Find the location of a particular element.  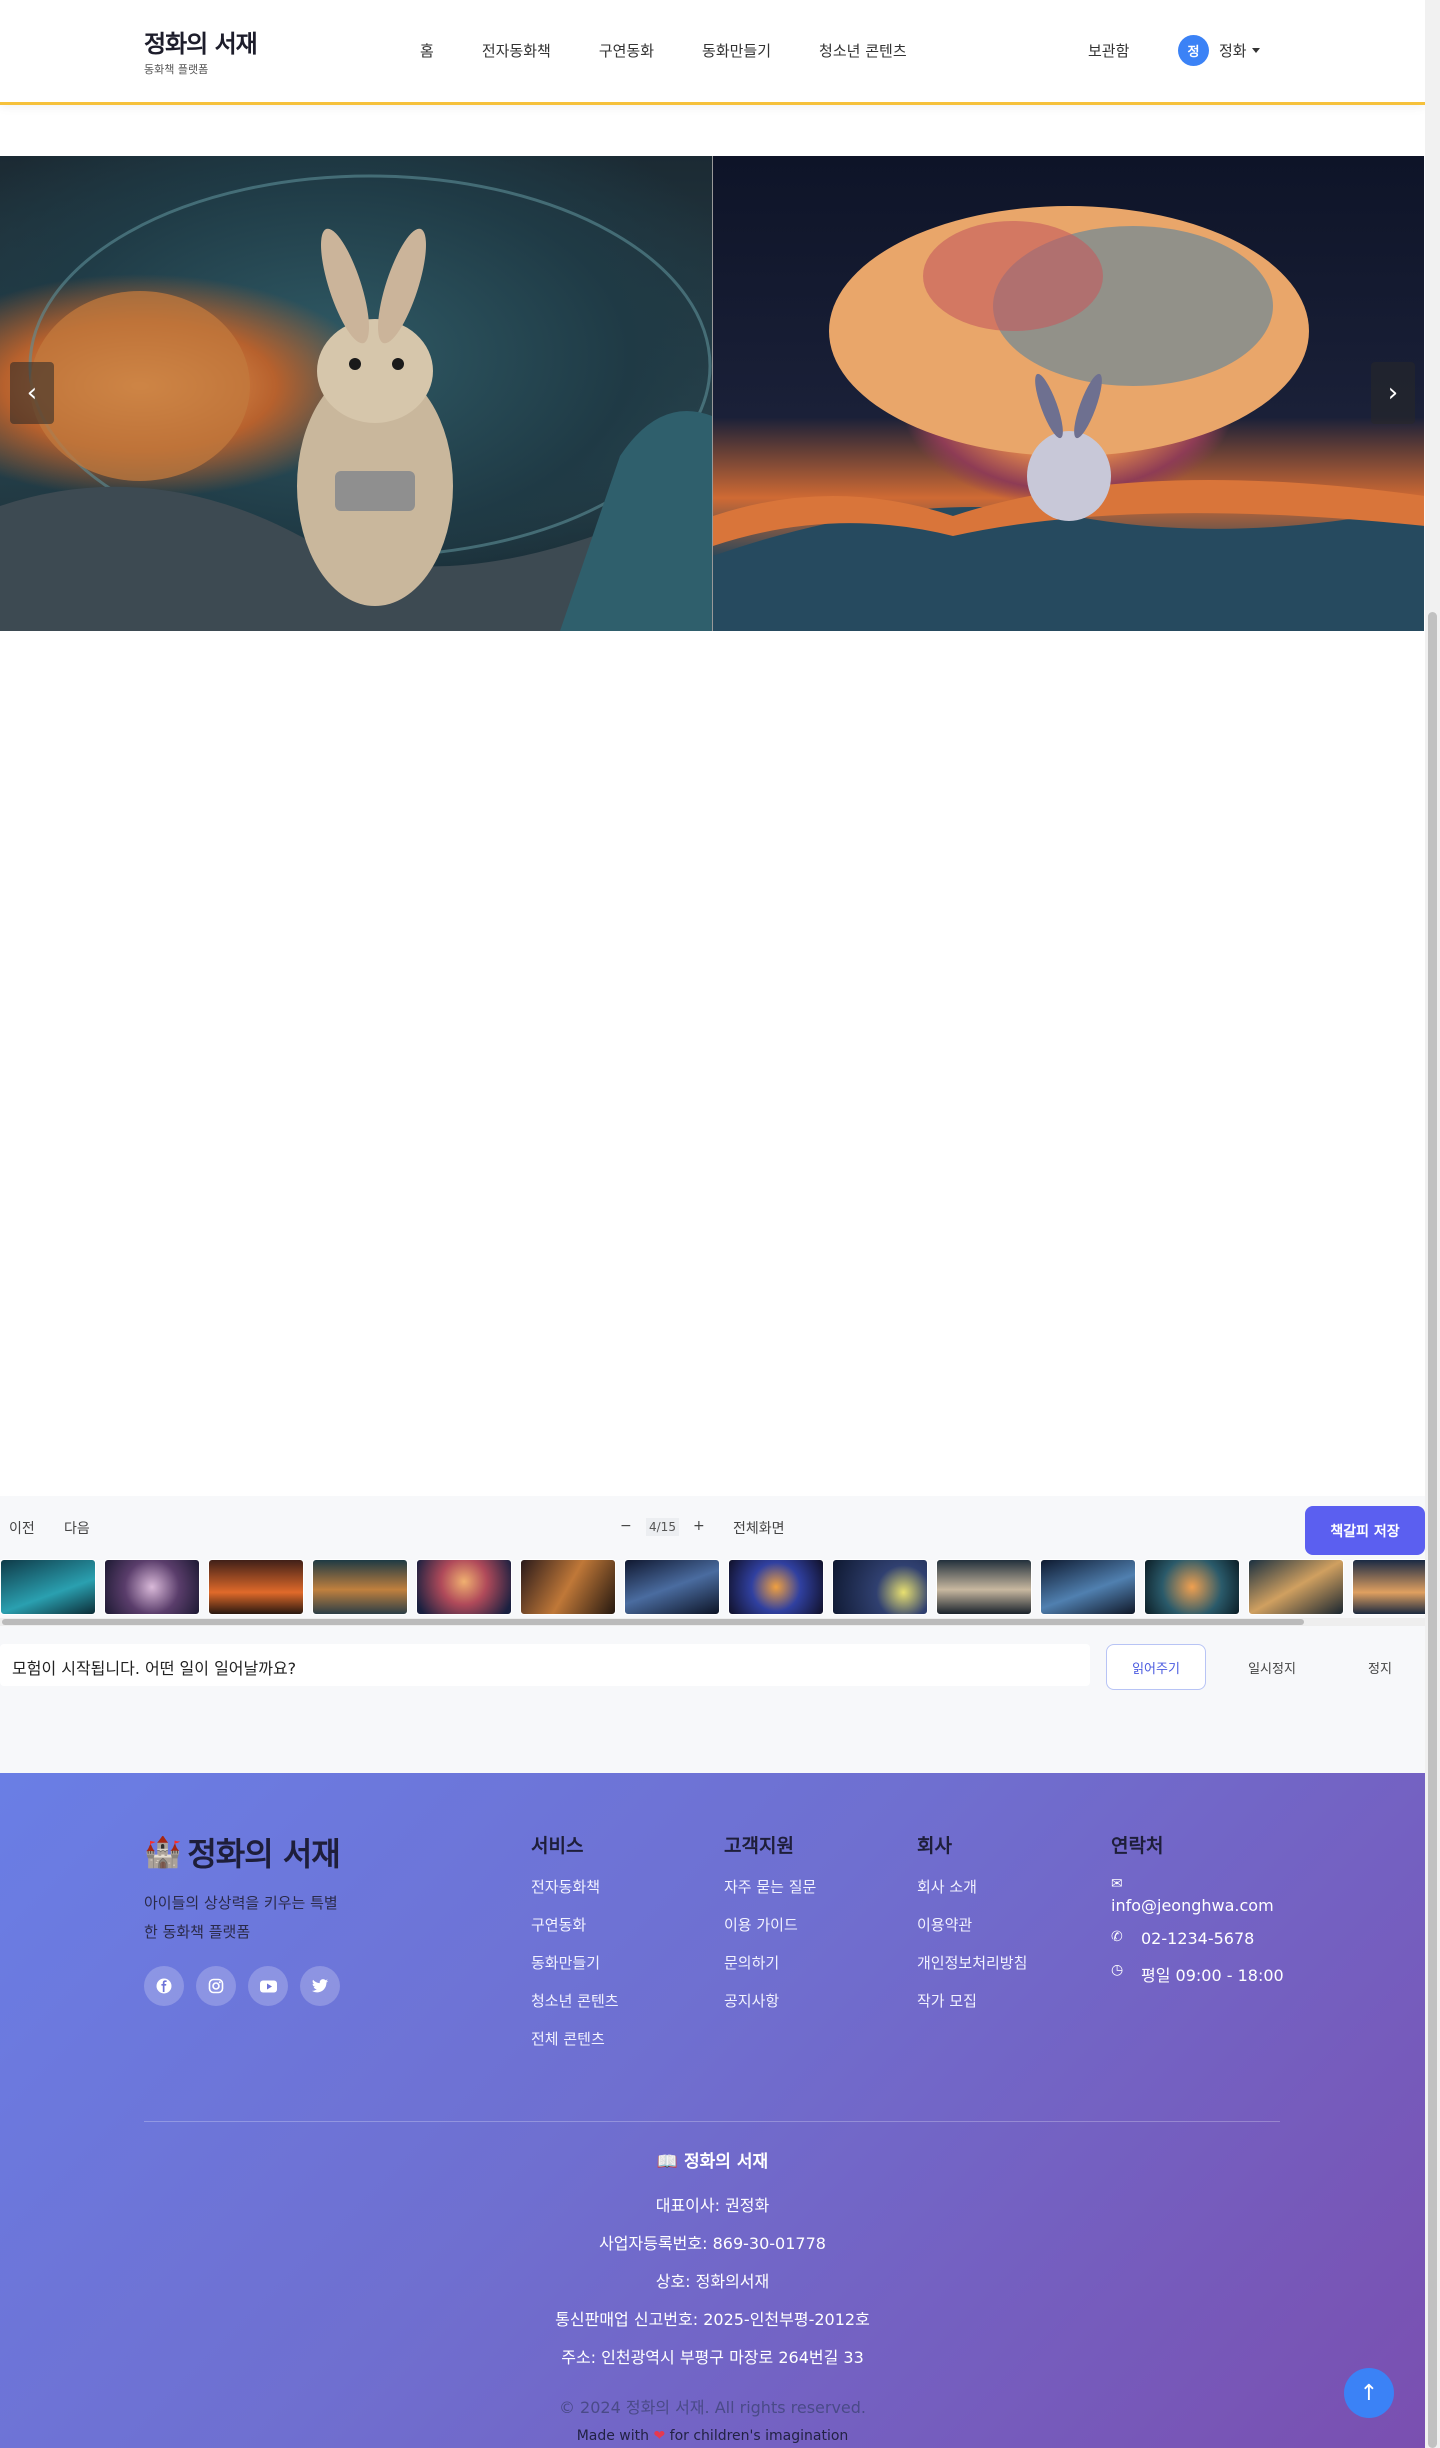

controls-toolbar: 이전 다음 − 4/15 + 전체화면 책갈피 저장 is located at coordinates (712, 1528).